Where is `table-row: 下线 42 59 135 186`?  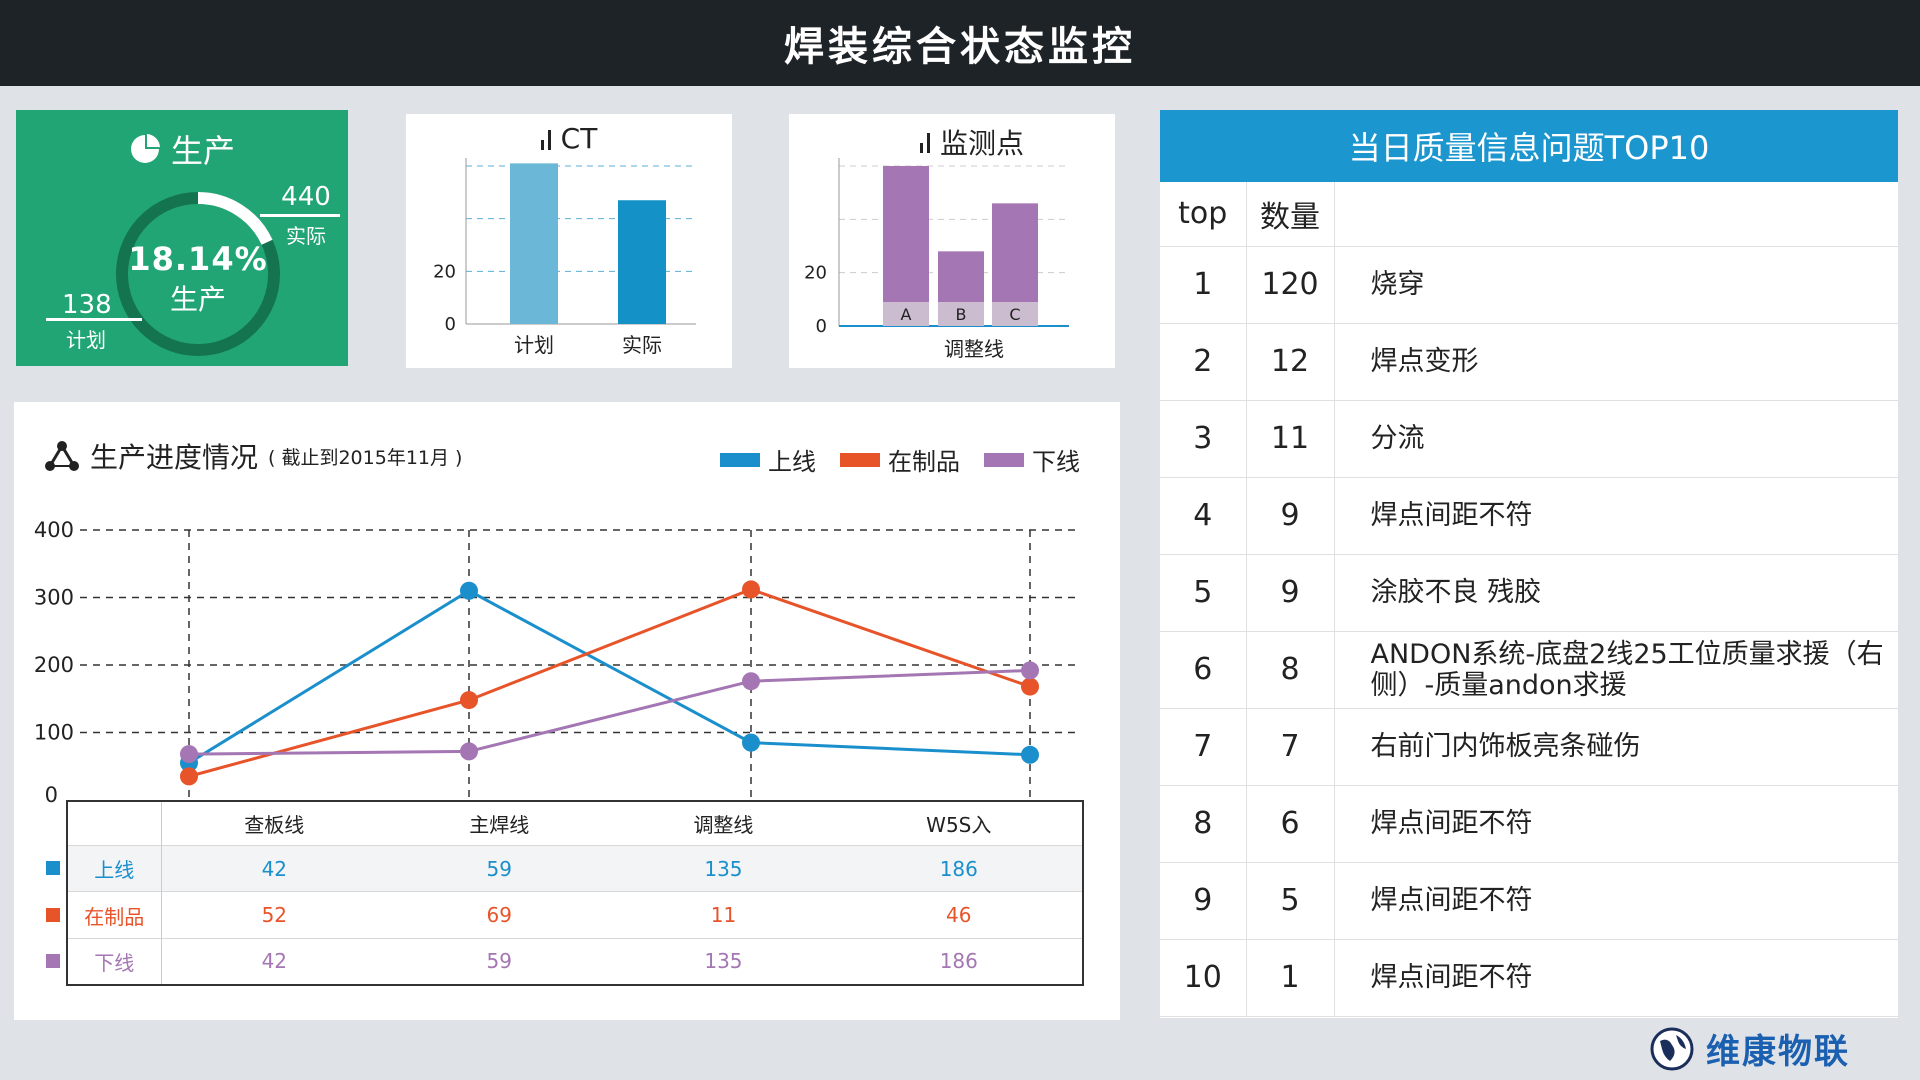 table-row: 下线 42 59 135 186 is located at coordinates (575, 961).